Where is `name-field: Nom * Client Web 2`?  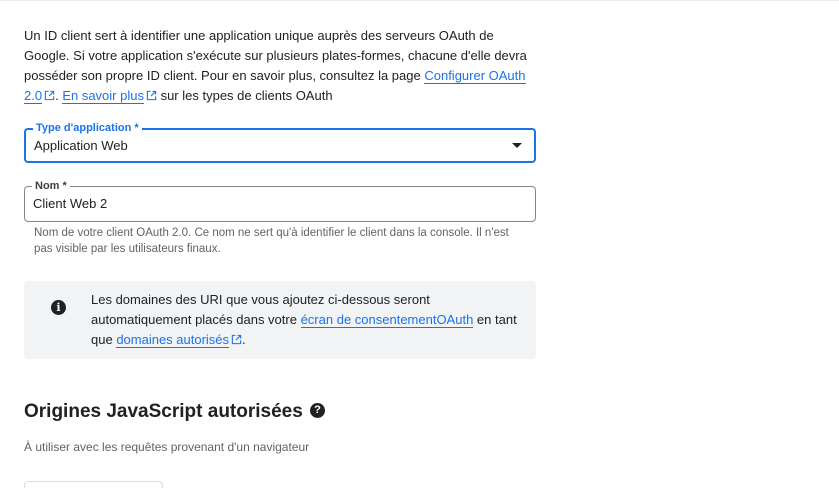 name-field: Nom * Client Web 2 is located at coordinates (280, 200).